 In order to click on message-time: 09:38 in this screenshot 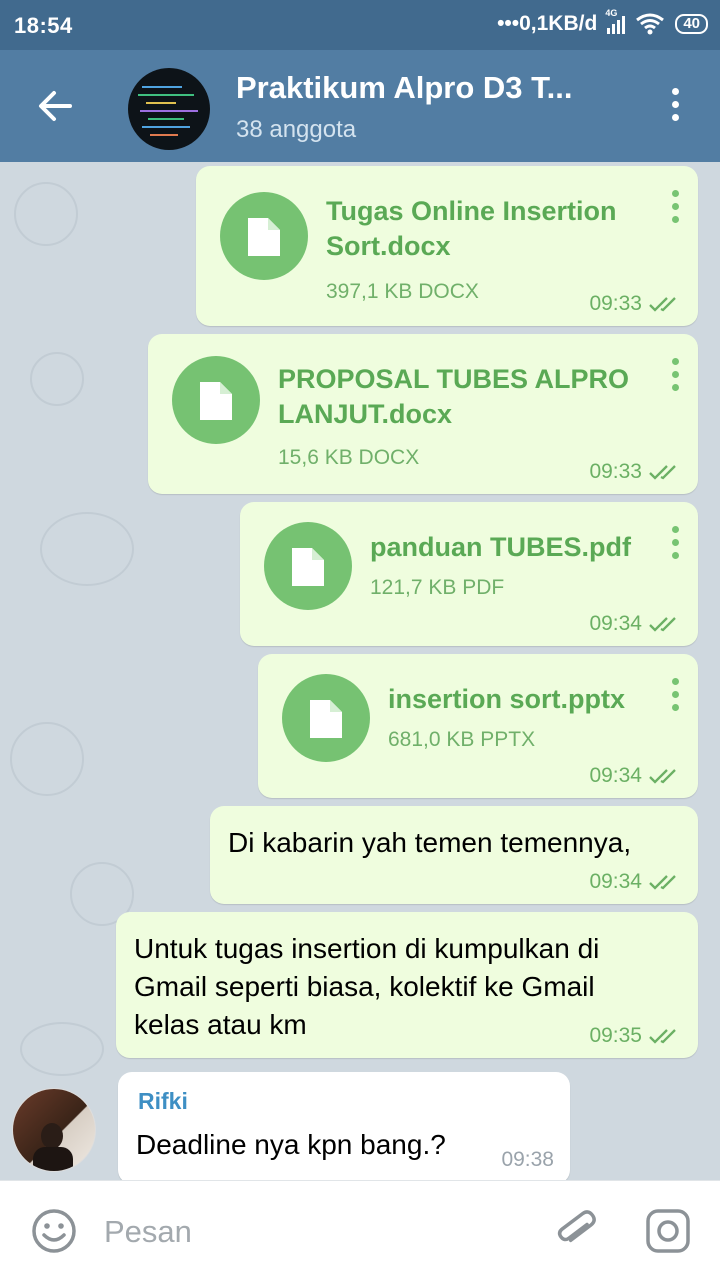, I will do `click(527, 1159)`.